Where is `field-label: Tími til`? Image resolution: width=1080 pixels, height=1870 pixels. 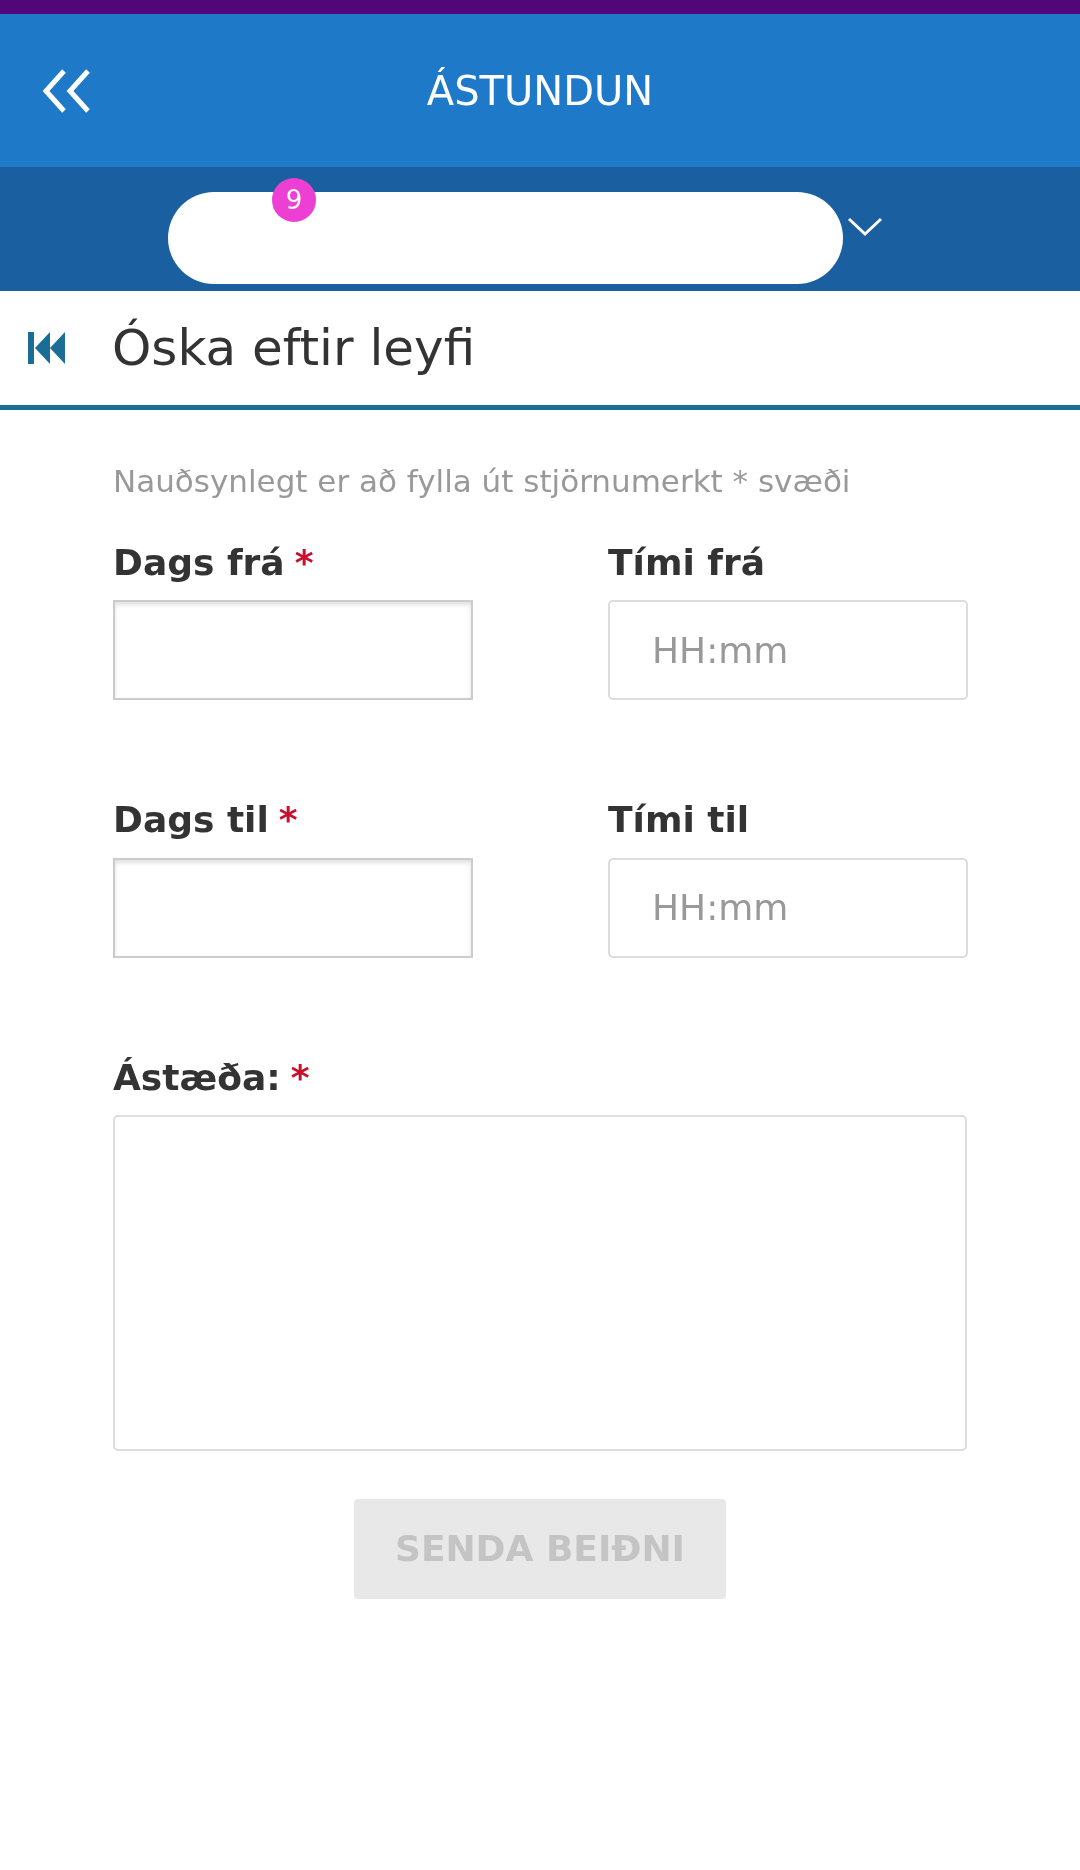 field-label: Tími til is located at coordinates (679, 820).